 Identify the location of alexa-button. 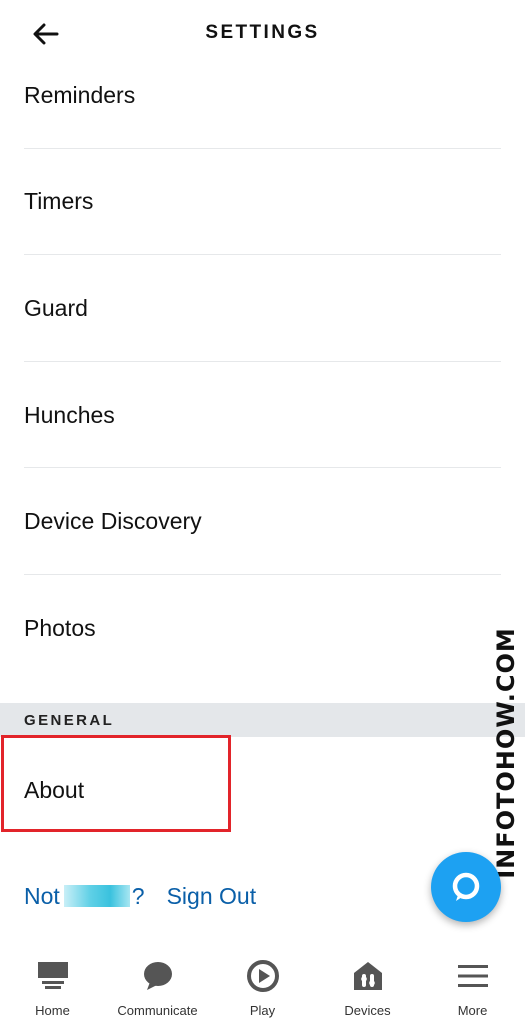
(466, 887).